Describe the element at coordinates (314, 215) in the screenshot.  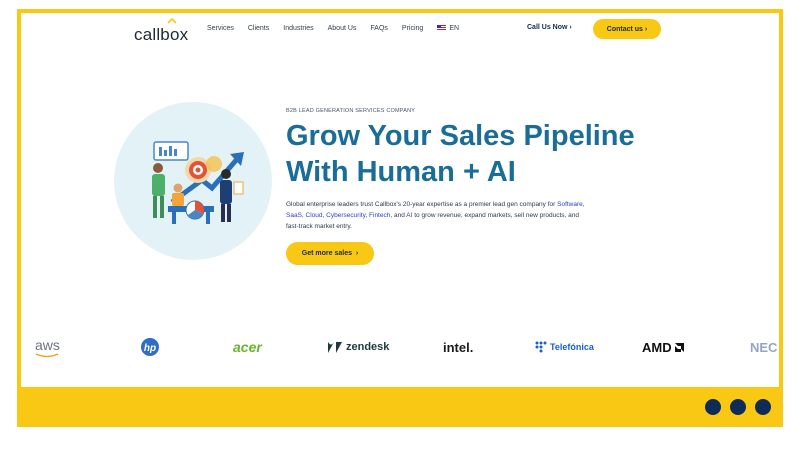
I see `industry-link-cloud: Cloud` at that location.